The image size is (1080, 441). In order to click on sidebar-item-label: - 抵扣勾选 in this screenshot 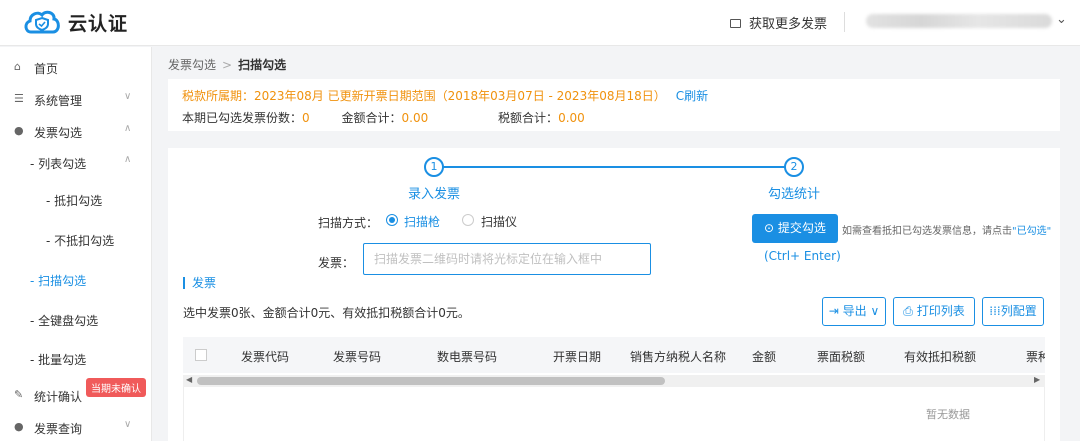, I will do `click(74, 201)`.